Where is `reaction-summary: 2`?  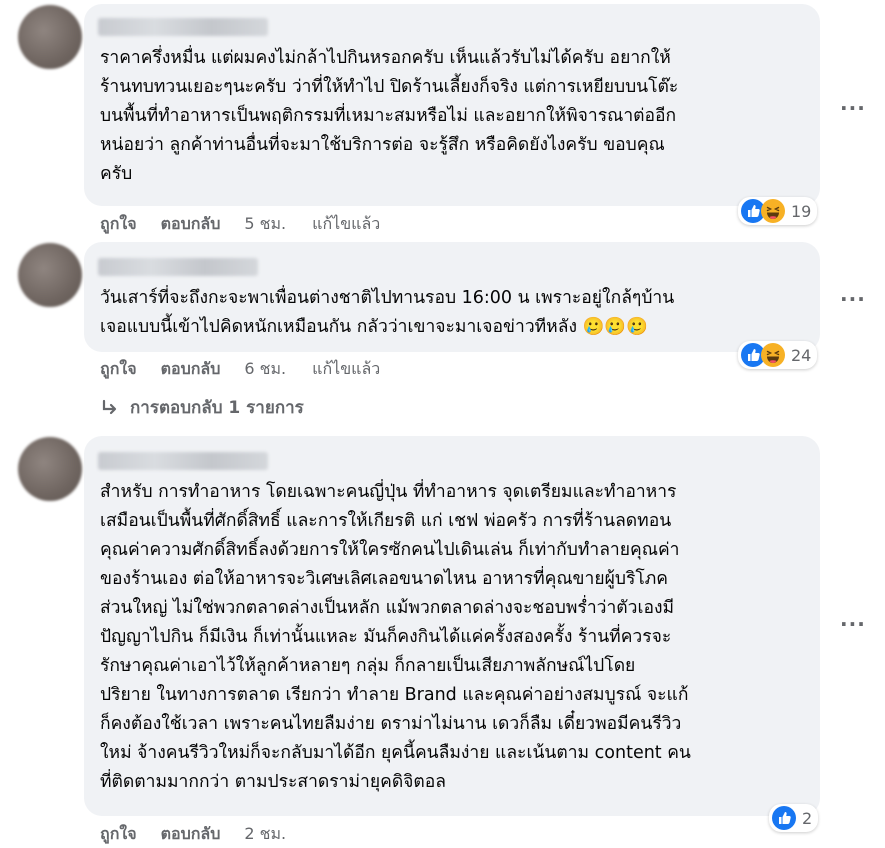 reaction-summary: 2 is located at coordinates (794, 818).